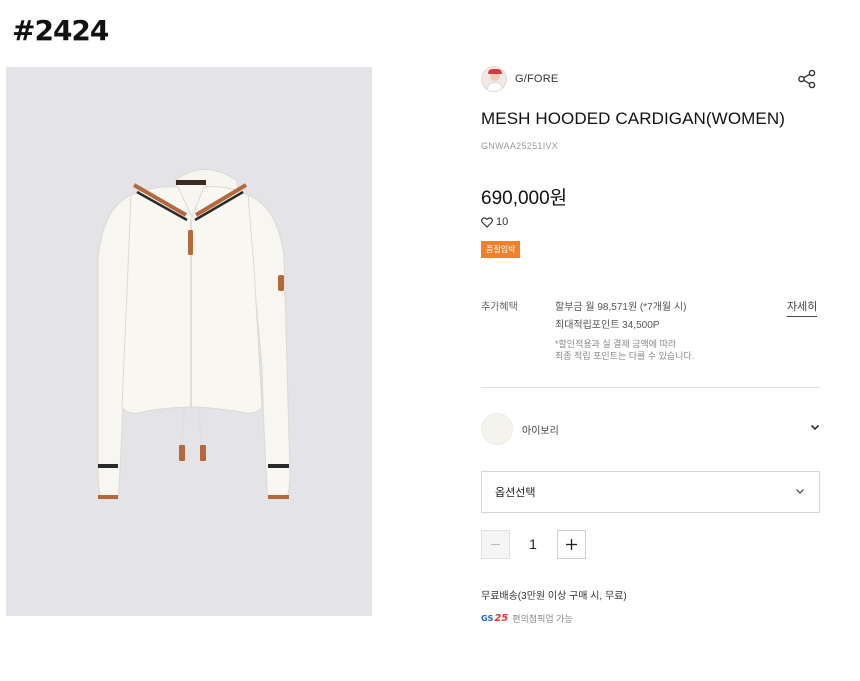 Image resolution: width=860 pixels, height=681 pixels. Describe the element at coordinates (524, 198) in the screenshot. I see `product-price: 690,000원` at that location.